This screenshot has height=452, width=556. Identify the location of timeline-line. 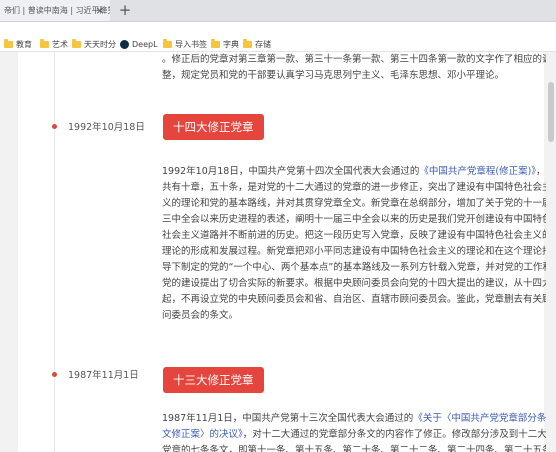
(54, 252).